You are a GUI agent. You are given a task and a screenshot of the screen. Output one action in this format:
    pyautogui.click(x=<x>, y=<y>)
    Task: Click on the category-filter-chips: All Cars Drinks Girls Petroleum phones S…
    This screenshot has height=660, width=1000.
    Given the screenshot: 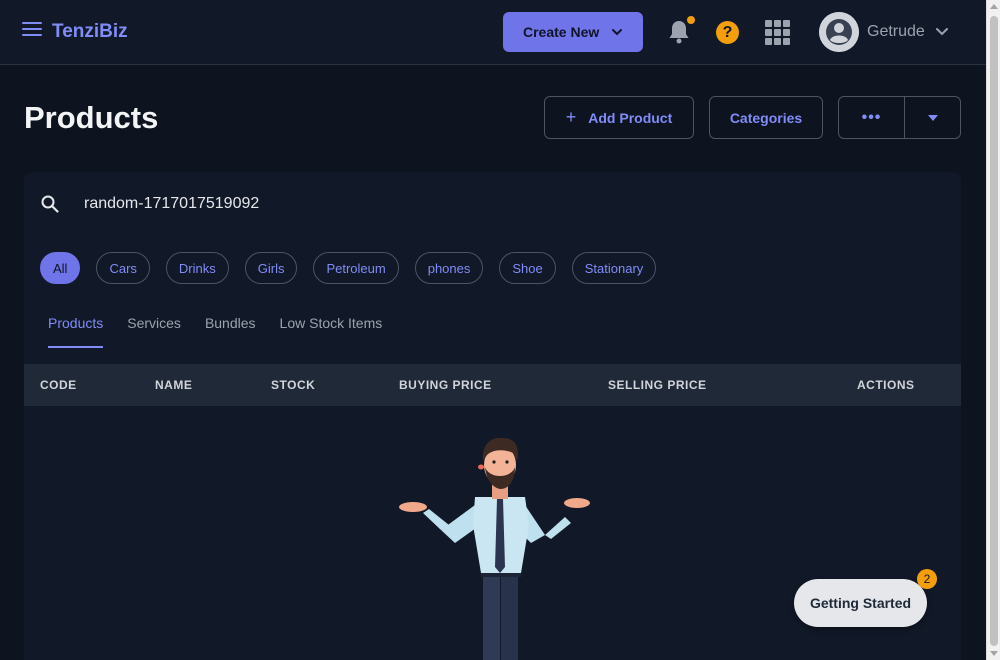 What is the action you would take?
    pyautogui.click(x=348, y=268)
    